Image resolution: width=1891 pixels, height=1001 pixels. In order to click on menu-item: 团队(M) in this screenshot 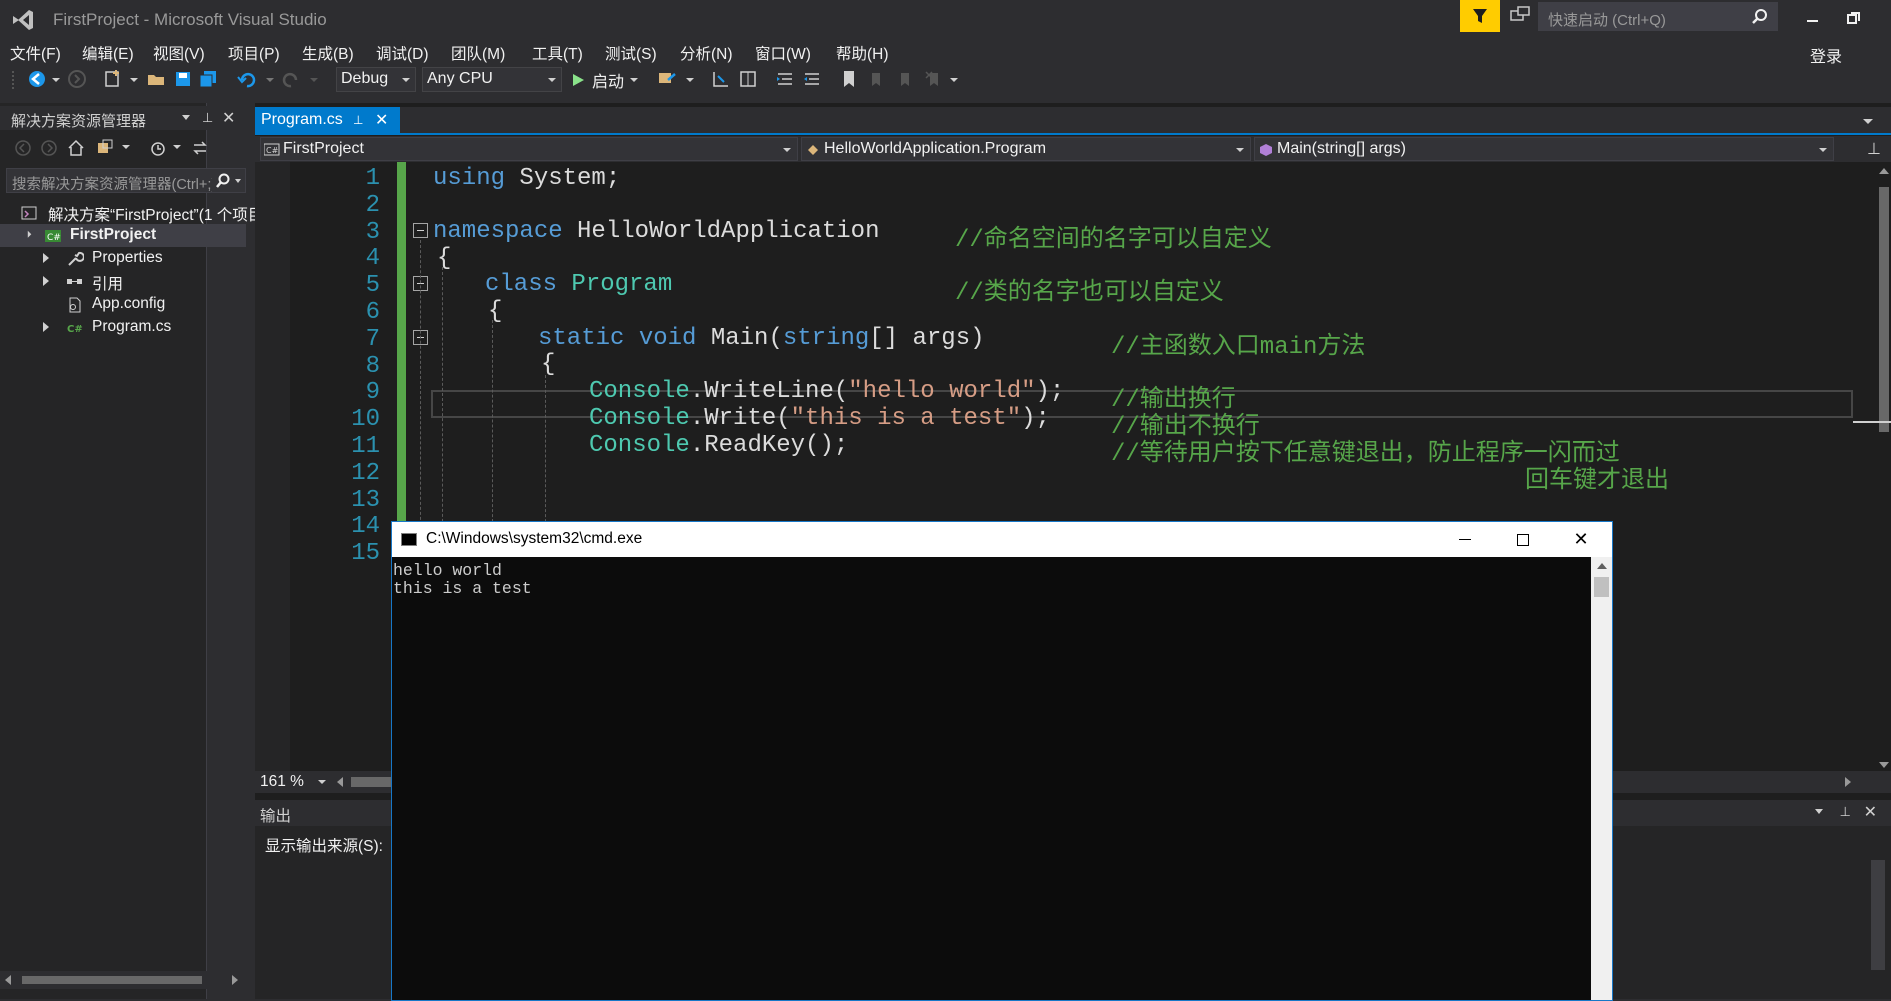, I will do `click(478, 53)`.